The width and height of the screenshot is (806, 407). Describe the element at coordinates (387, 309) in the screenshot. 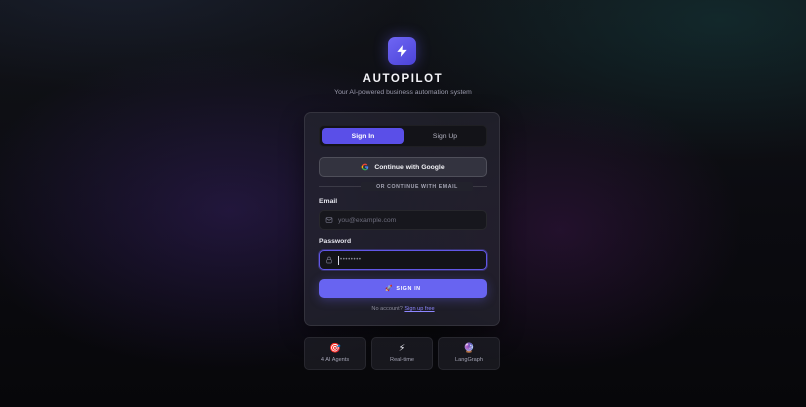

I see `no-account-text: No account?` at that location.